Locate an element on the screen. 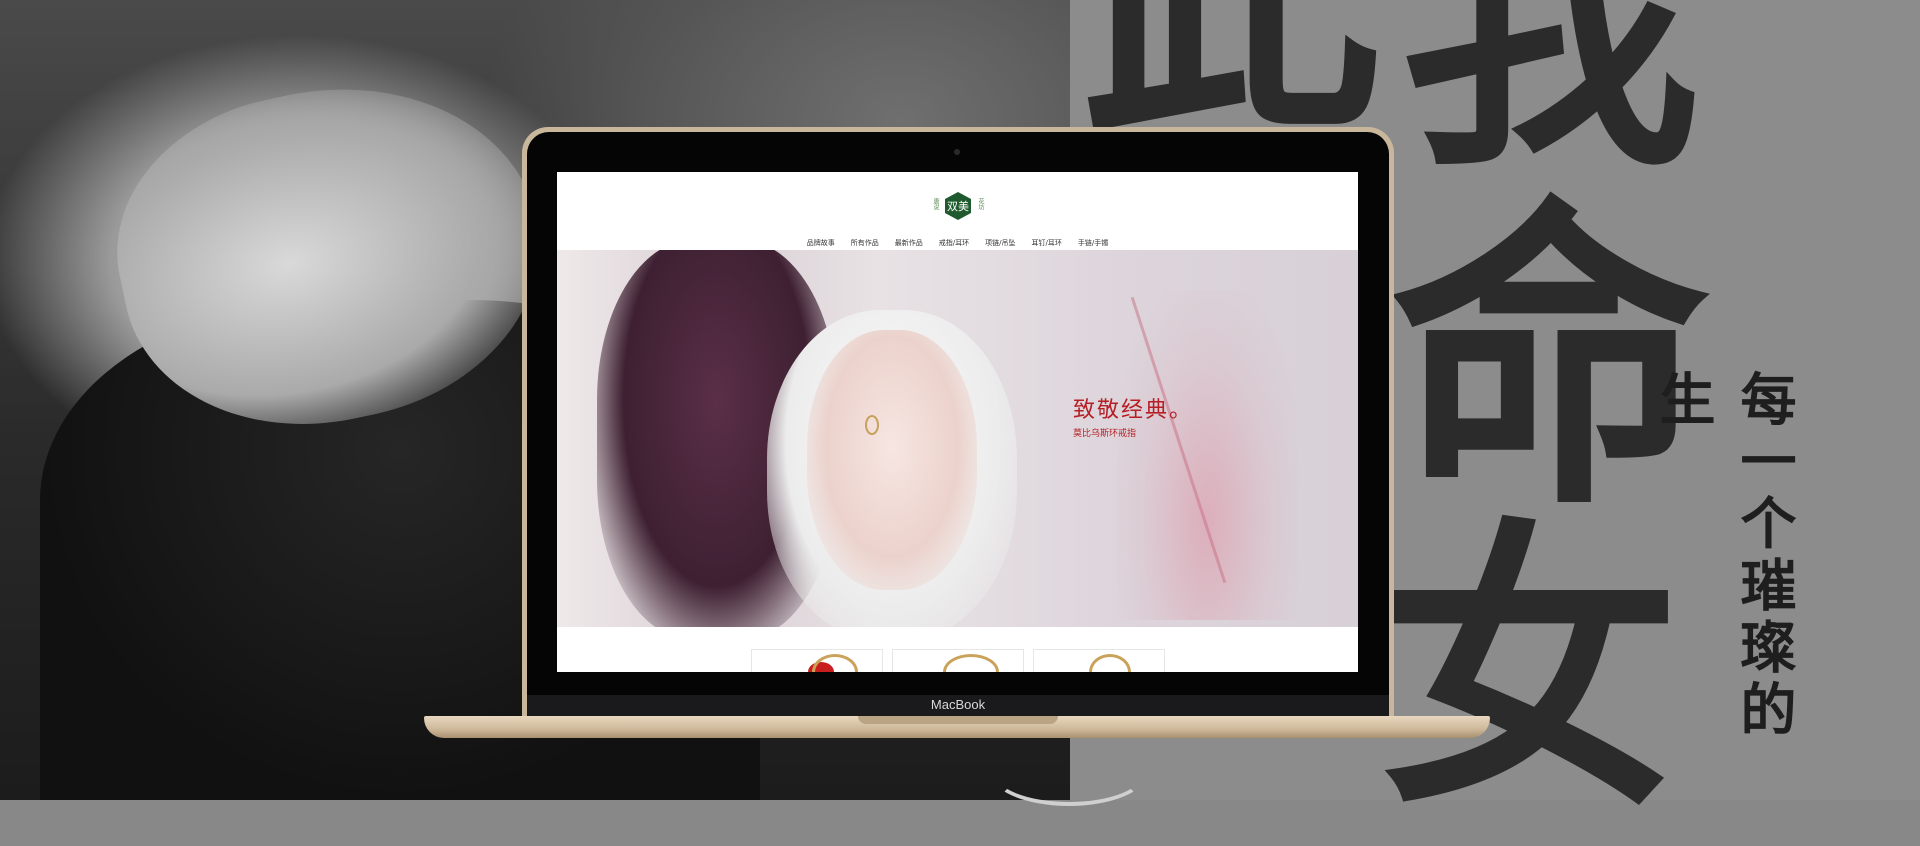 The width and height of the screenshot is (1920, 846). calligraphy-char-3: 命 is located at coordinates (1550, 359).